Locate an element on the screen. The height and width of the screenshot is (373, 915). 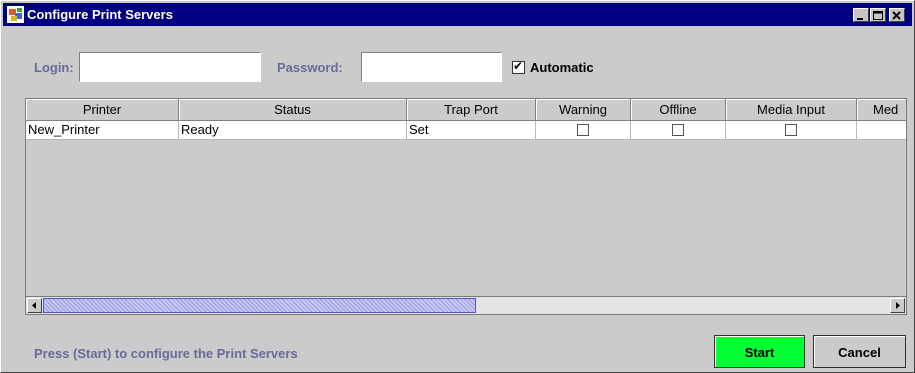
scrollbar-thumb is located at coordinates (259, 305).